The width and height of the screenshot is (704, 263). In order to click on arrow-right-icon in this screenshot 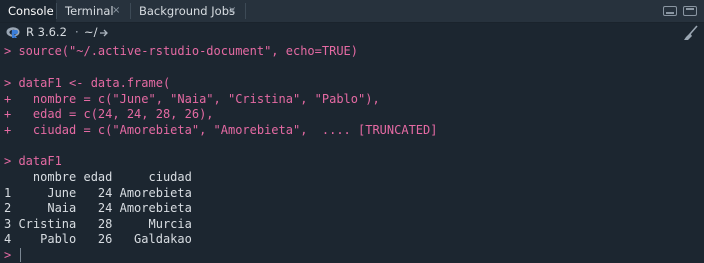, I will do `click(104, 33)`.